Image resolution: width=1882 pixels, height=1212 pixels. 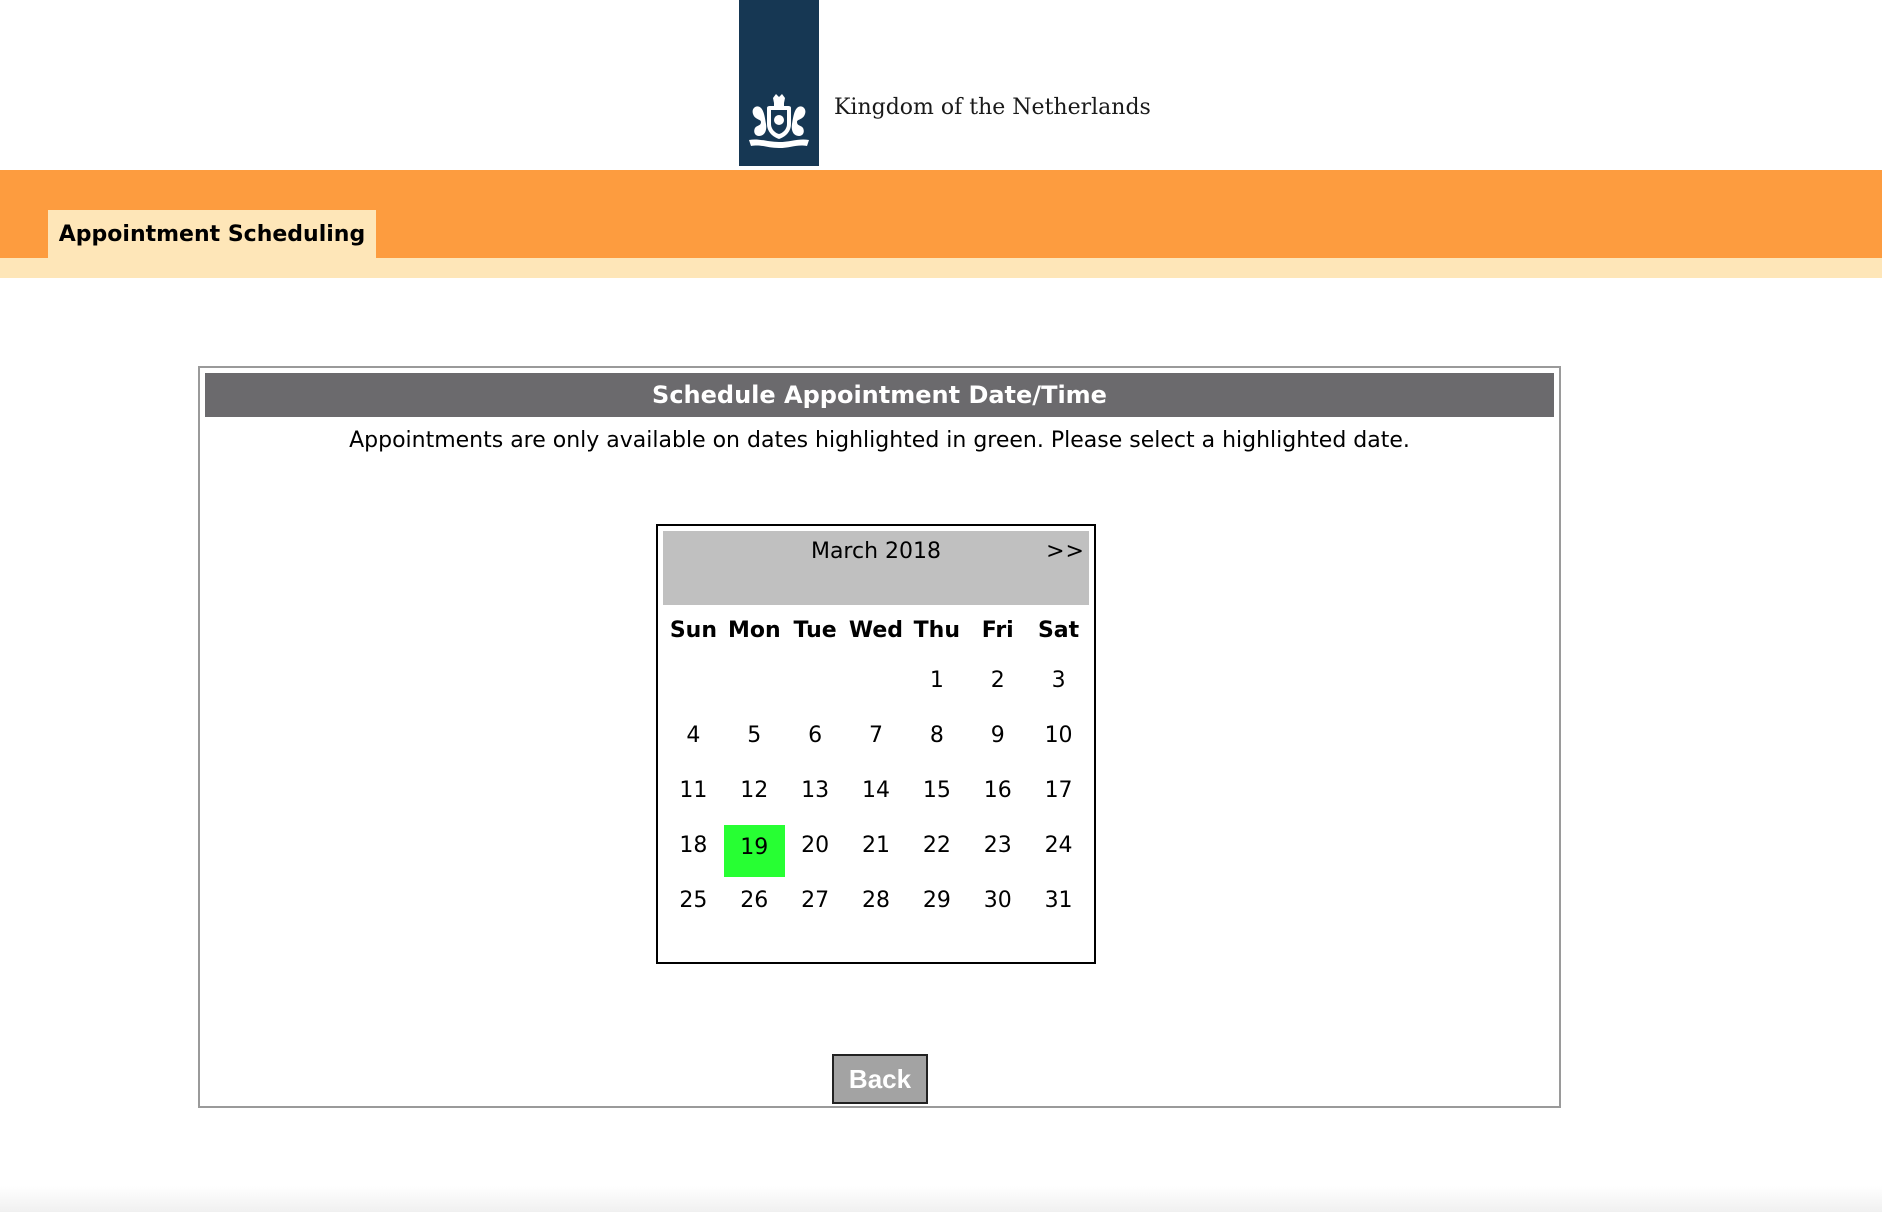 What do you see at coordinates (997, 845) in the screenshot?
I see `day-23: 23` at bounding box center [997, 845].